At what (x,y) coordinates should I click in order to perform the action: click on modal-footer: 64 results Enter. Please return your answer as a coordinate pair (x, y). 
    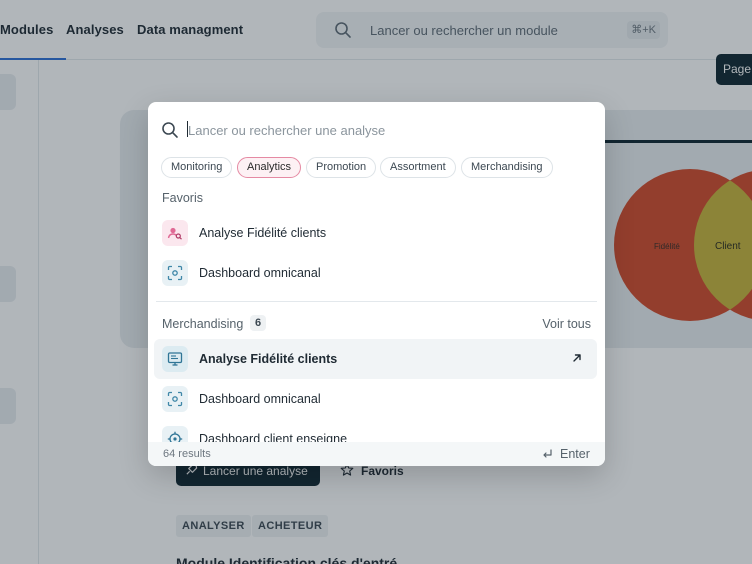
    Looking at the image, I should click on (376, 454).